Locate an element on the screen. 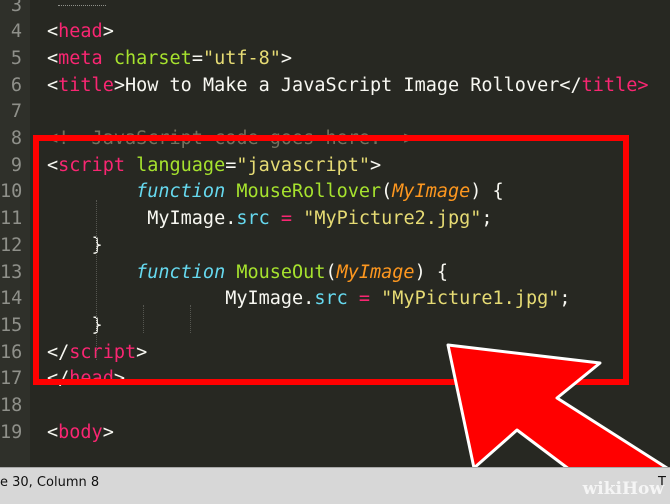 The image size is (670, 504). red-arrow-icon is located at coordinates (557, 423).